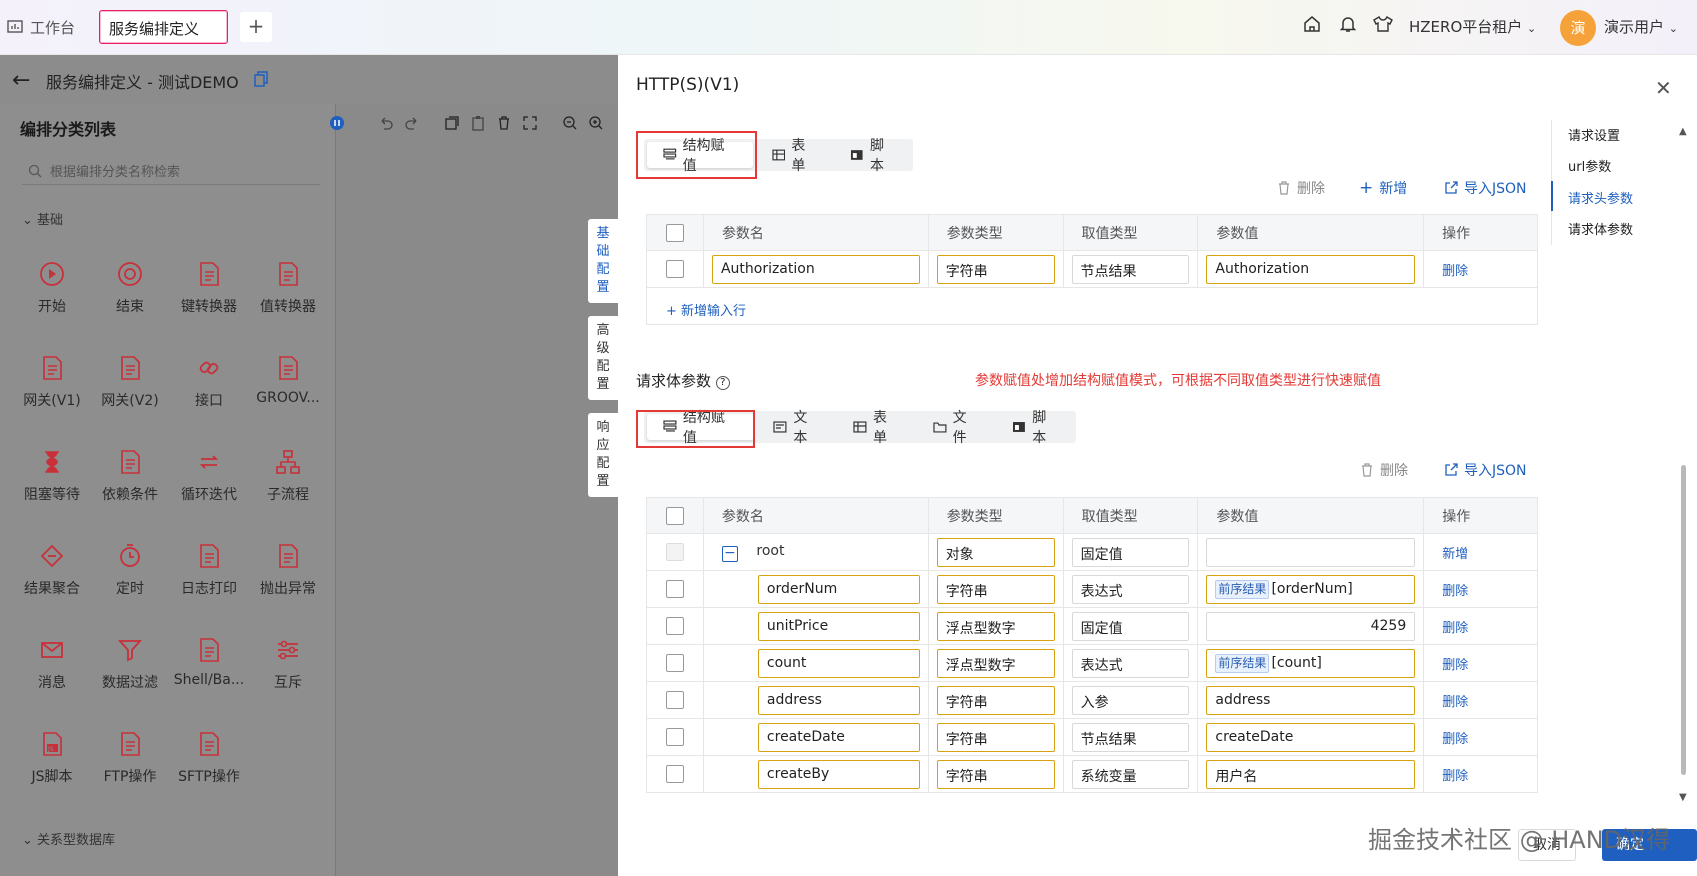 Image resolution: width=1697 pixels, height=876 pixels. What do you see at coordinates (722, 383) in the screenshot?
I see `help-icon: ?` at bounding box center [722, 383].